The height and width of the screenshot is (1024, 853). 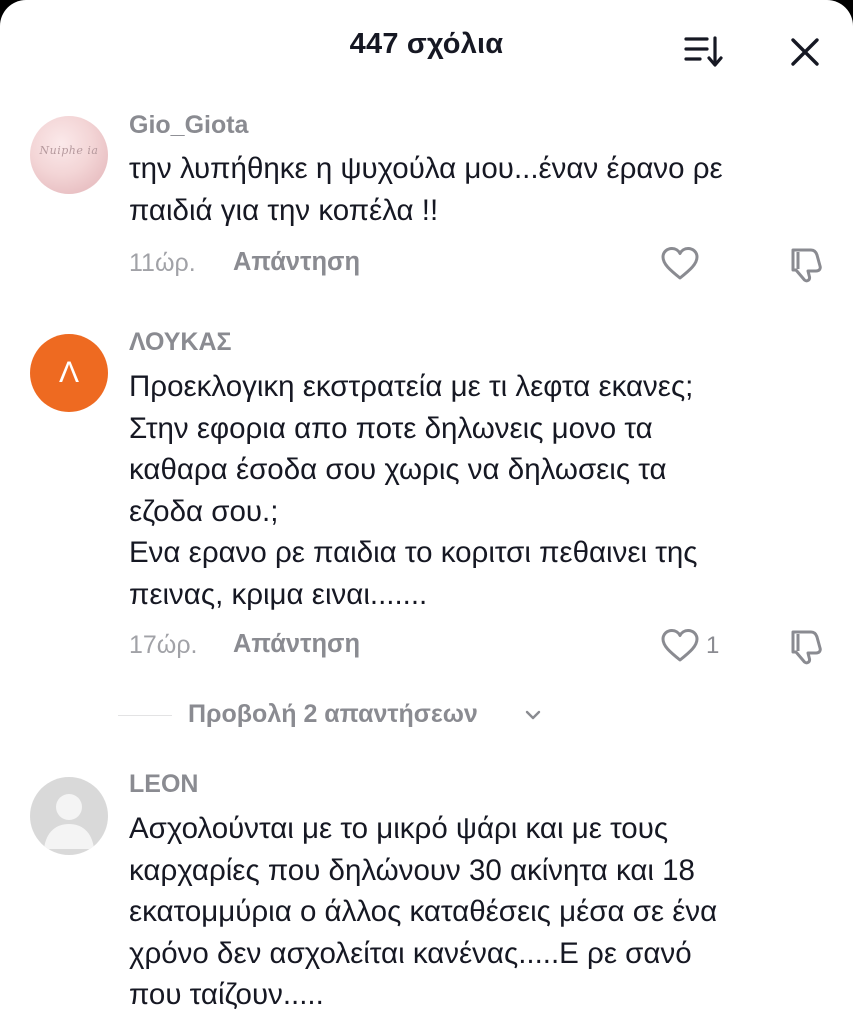 I want to click on comment-timestamp: 11ώρ., so click(x=162, y=263).